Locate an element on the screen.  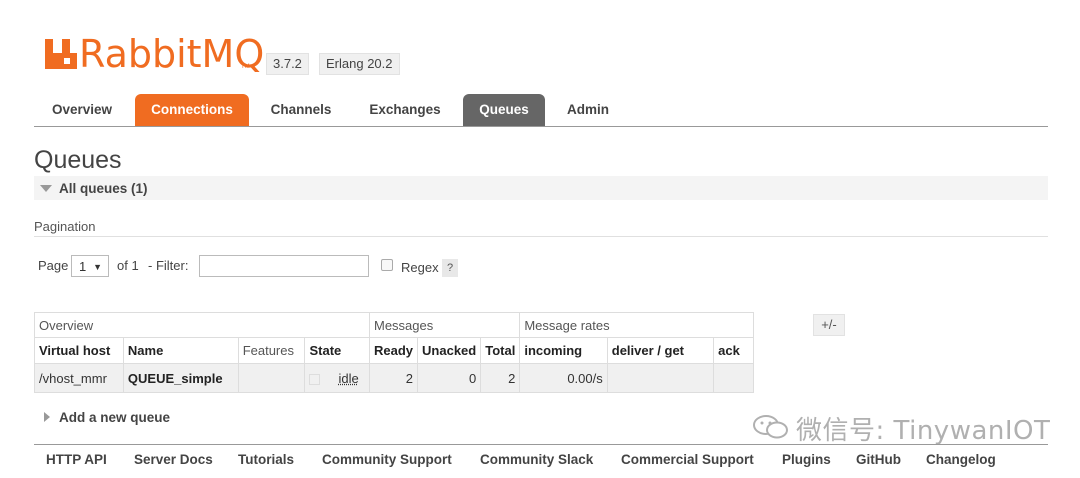
filter-input is located at coordinates (284, 266).